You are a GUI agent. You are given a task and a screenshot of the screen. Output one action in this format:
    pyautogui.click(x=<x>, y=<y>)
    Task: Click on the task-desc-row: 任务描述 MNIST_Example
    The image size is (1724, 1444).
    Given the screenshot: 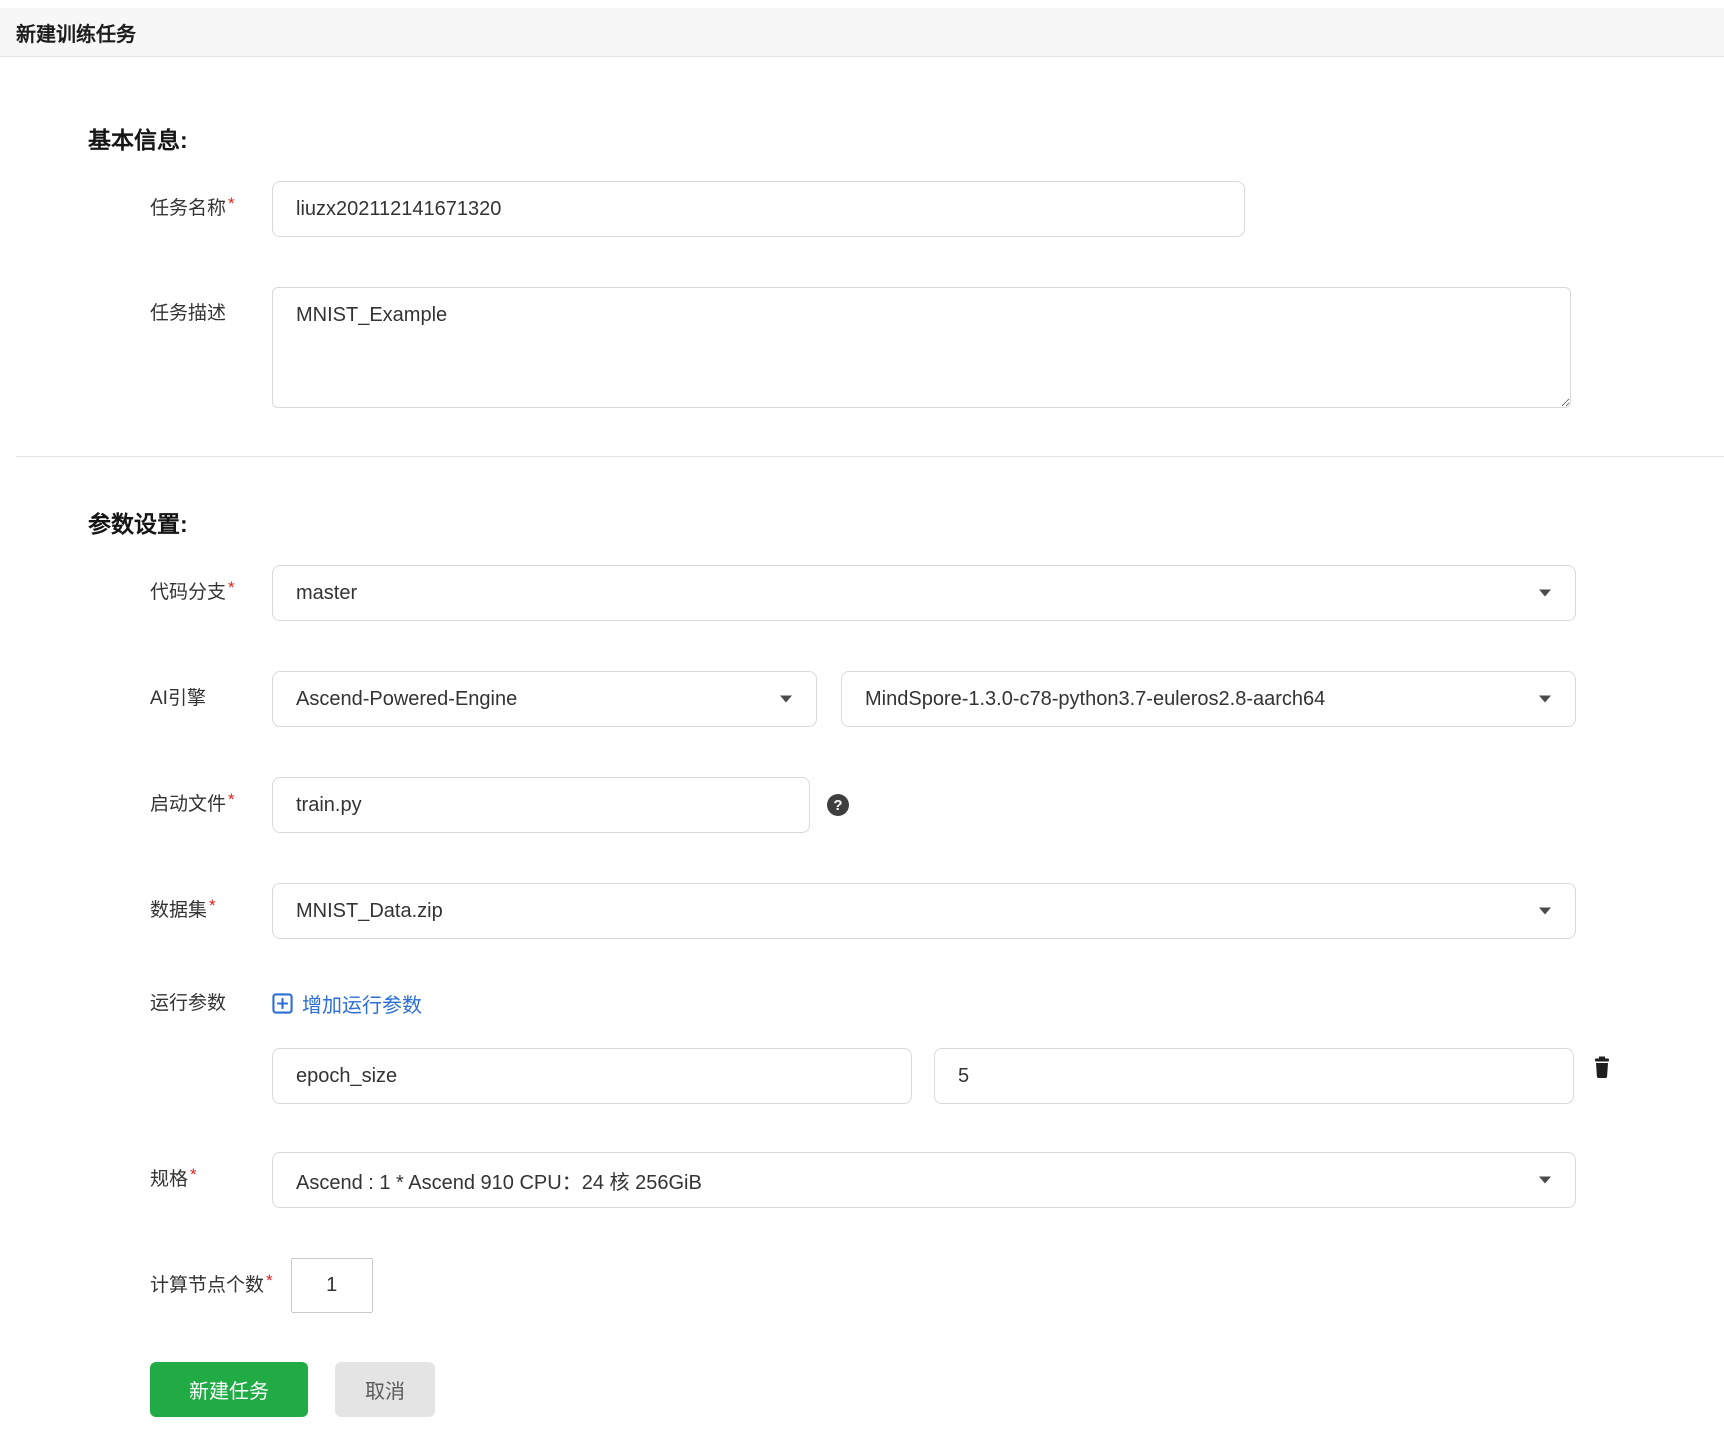 What is the action you would take?
    pyautogui.click(x=937, y=347)
    